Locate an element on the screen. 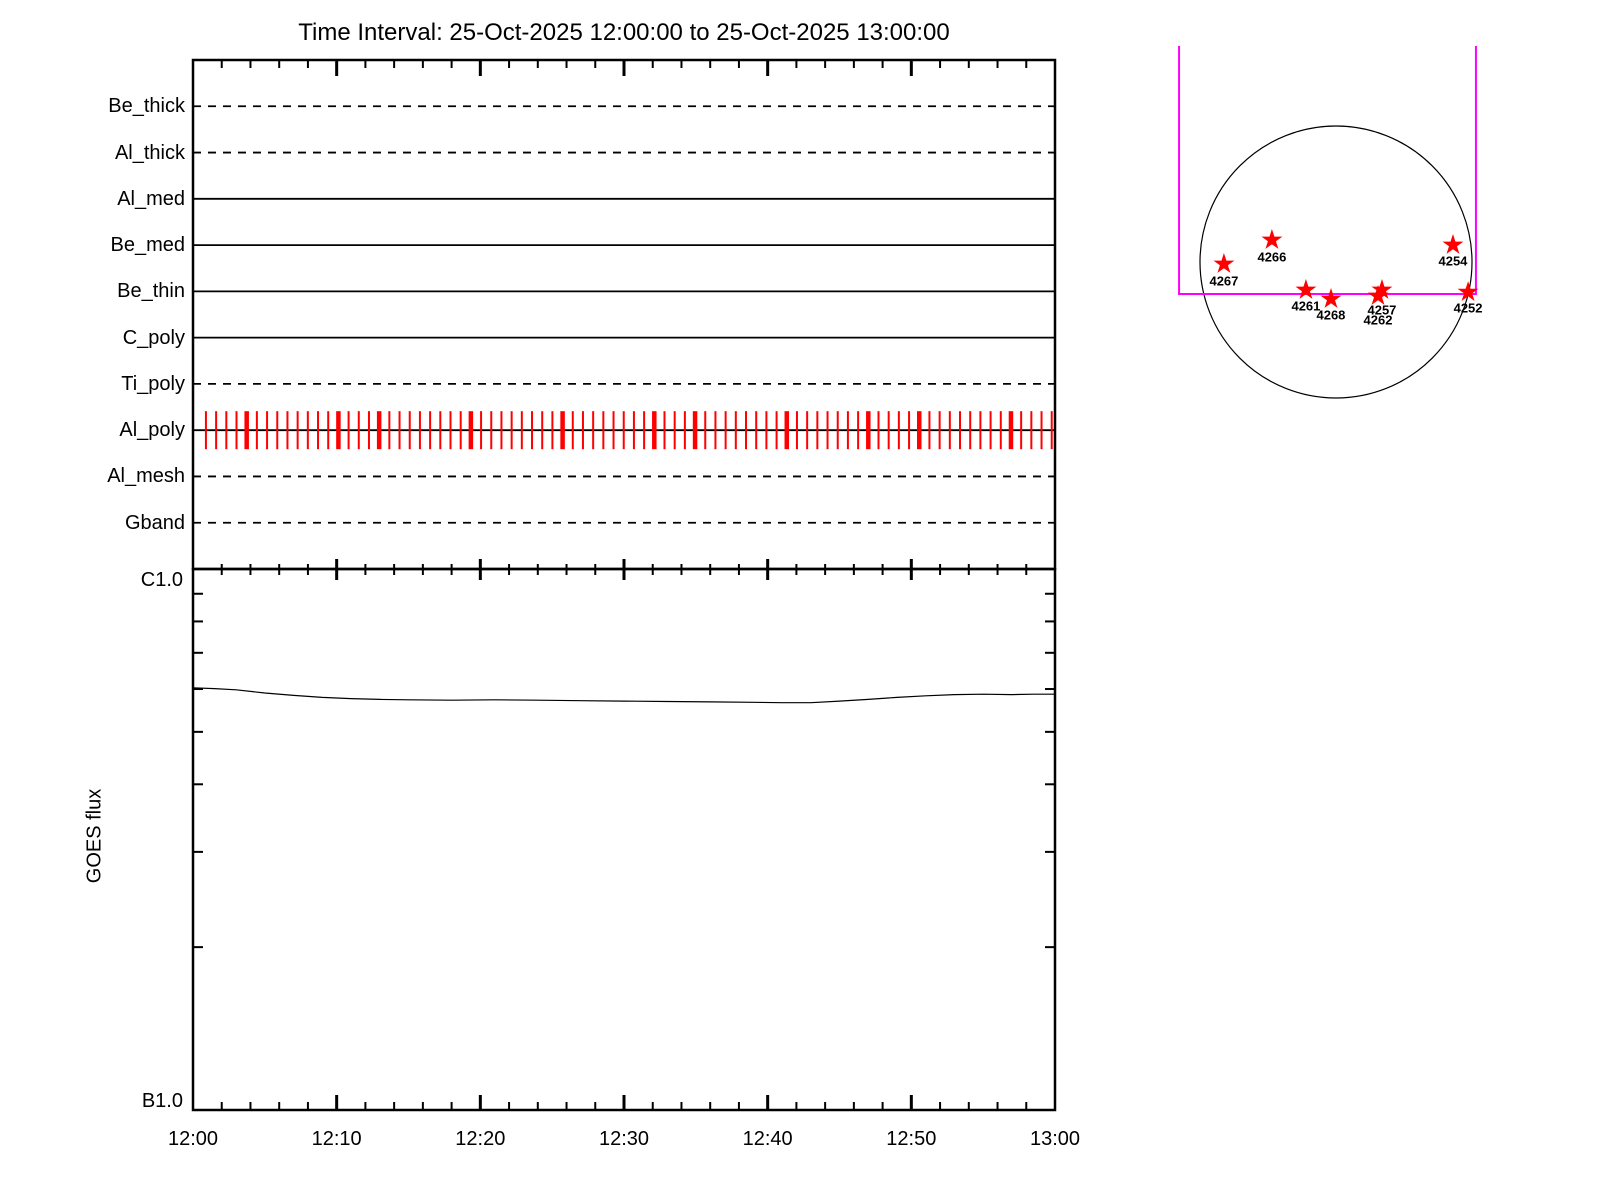 The height and width of the screenshot is (1200, 1600). active-region-label-4266: 4266 is located at coordinates (1272, 257).